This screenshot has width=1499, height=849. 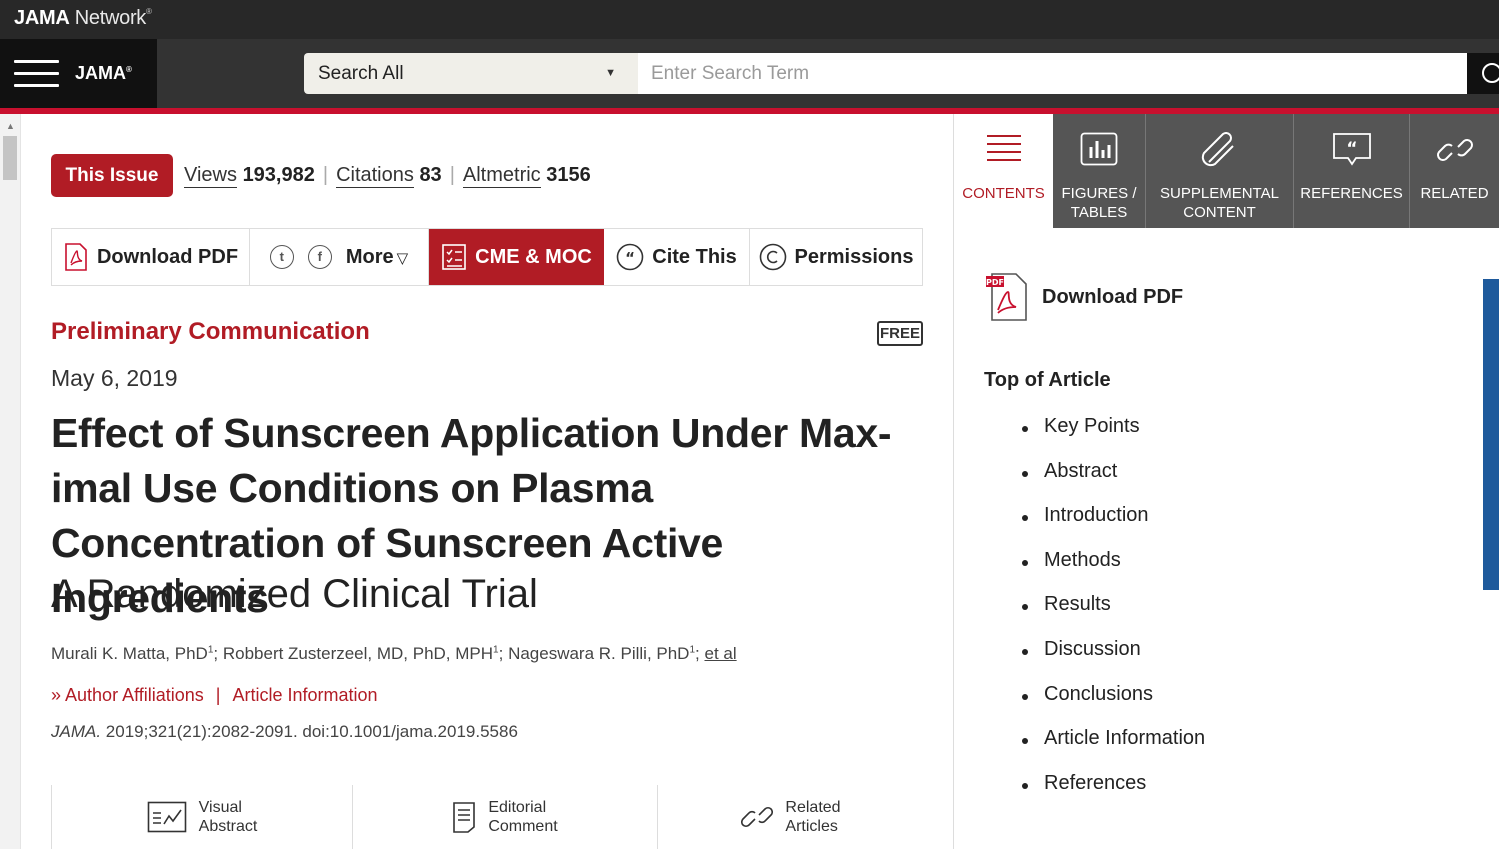 What do you see at coordinates (1113, 749) in the screenshot?
I see `toc-item-article-information: Article Information` at bounding box center [1113, 749].